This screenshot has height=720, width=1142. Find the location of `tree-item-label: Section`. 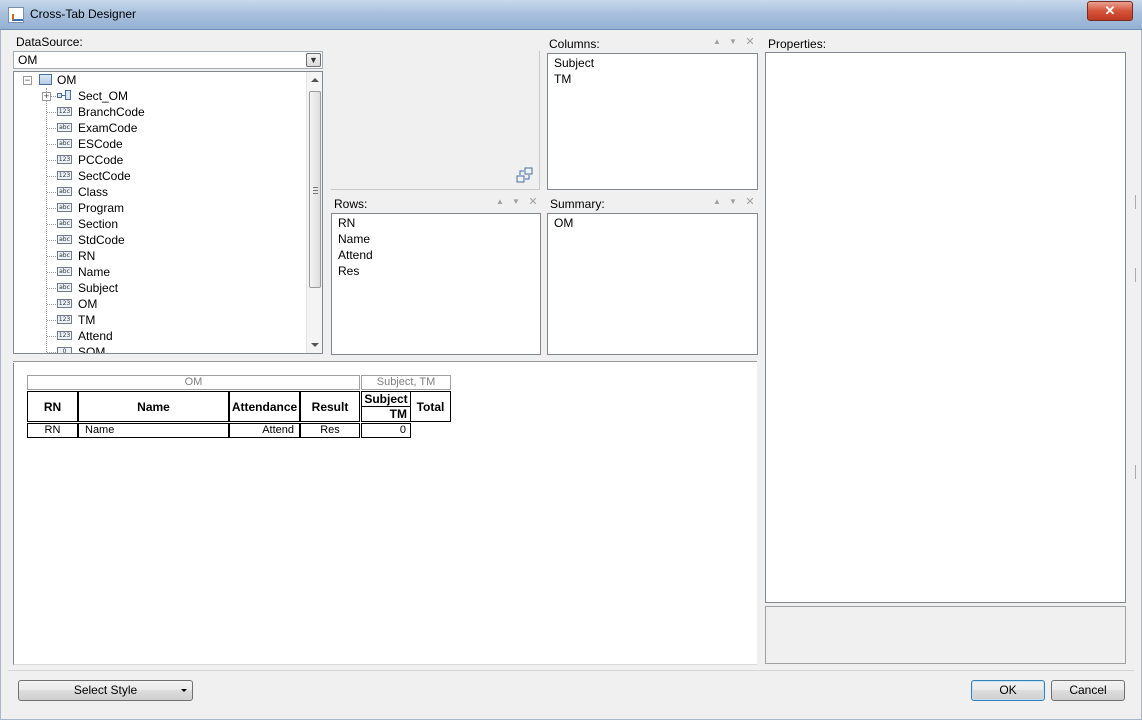

tree-item-label: Section is located at coordinates (98, 224).